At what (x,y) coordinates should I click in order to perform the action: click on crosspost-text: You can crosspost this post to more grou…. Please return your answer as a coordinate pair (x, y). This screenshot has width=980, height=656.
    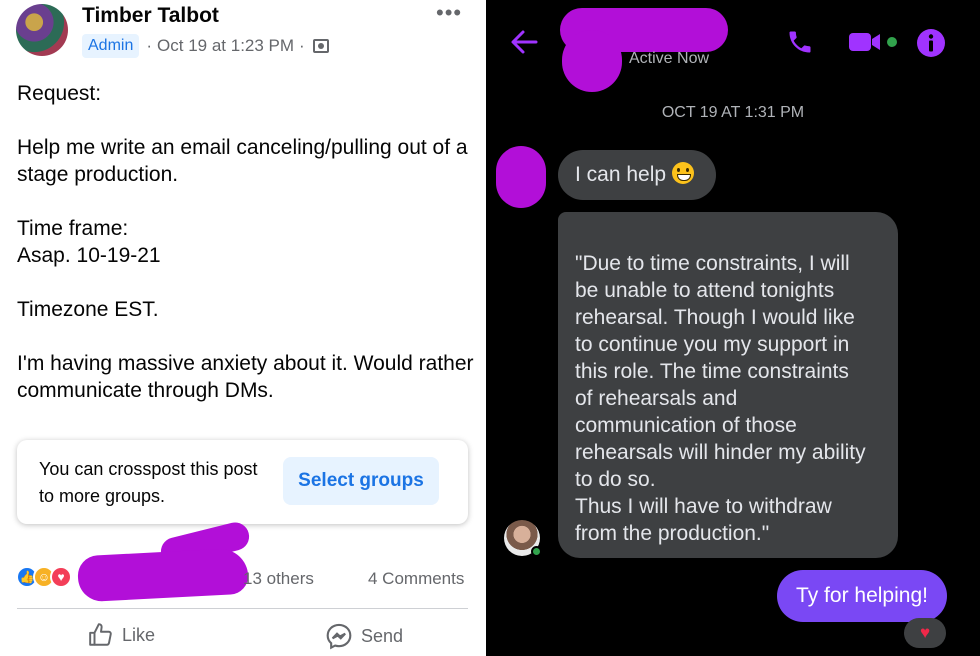
    Looking at the image, I should click on (148, 482).